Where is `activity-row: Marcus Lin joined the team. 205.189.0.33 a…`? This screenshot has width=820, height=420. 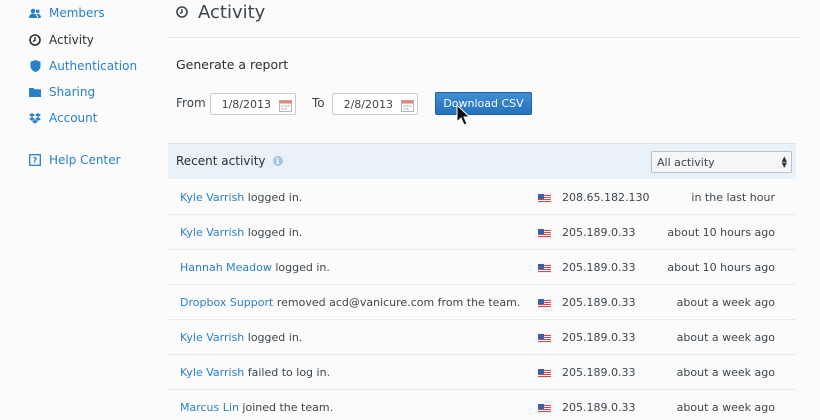 activity-row: Marcus Lin joined the team. 205.189.0.33 a… is located at coordinates (482, 405).